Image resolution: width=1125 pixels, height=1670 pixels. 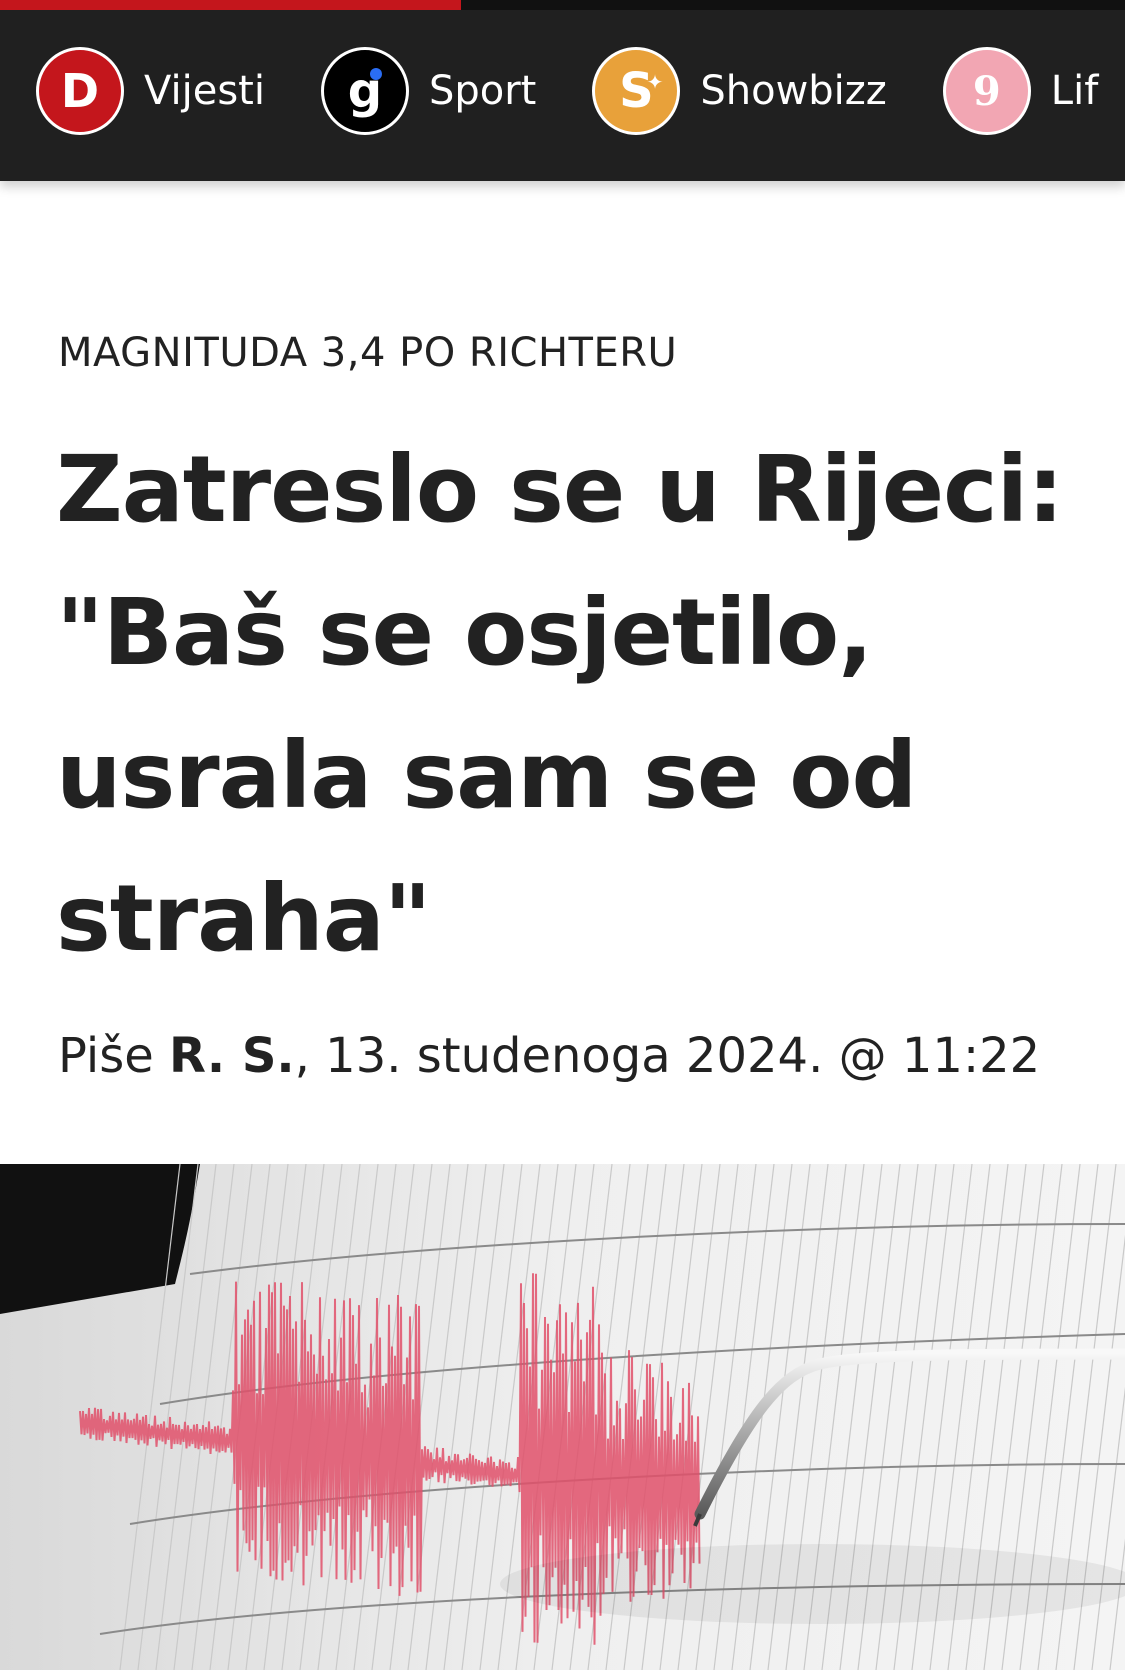 I want to click on lifestyle-logo-icon: 9, so click(x=986, y=91).